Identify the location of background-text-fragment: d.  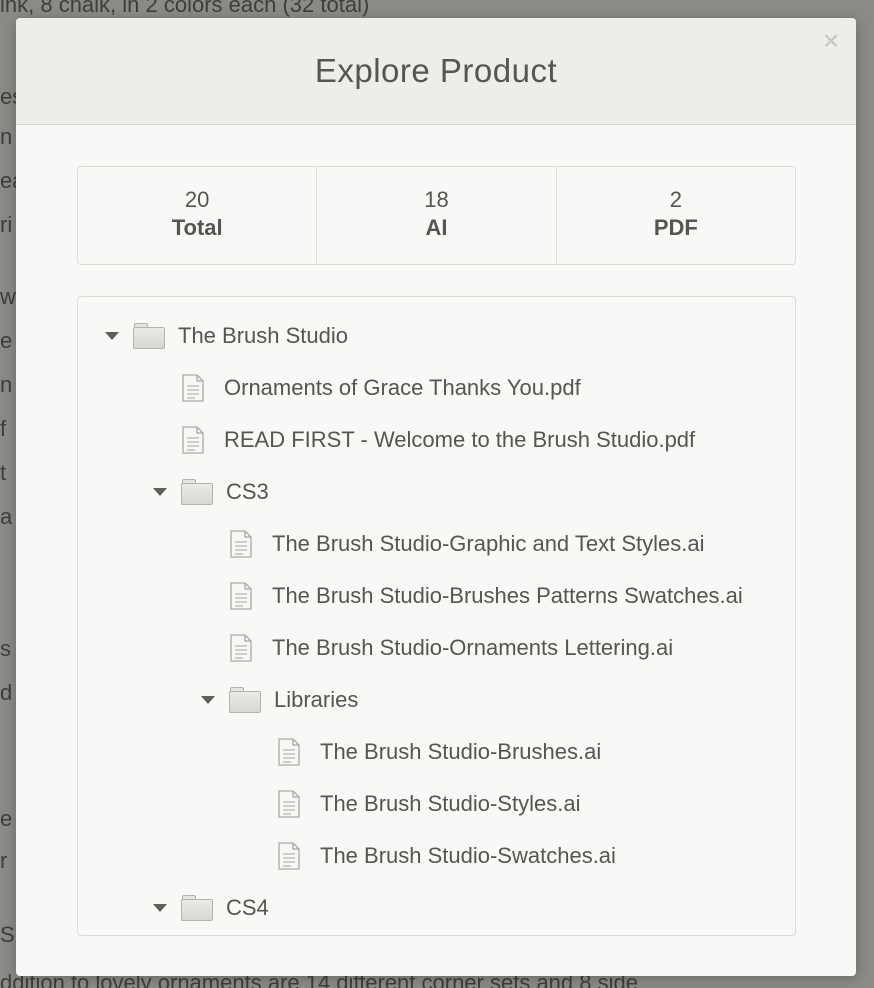
(6, 692).